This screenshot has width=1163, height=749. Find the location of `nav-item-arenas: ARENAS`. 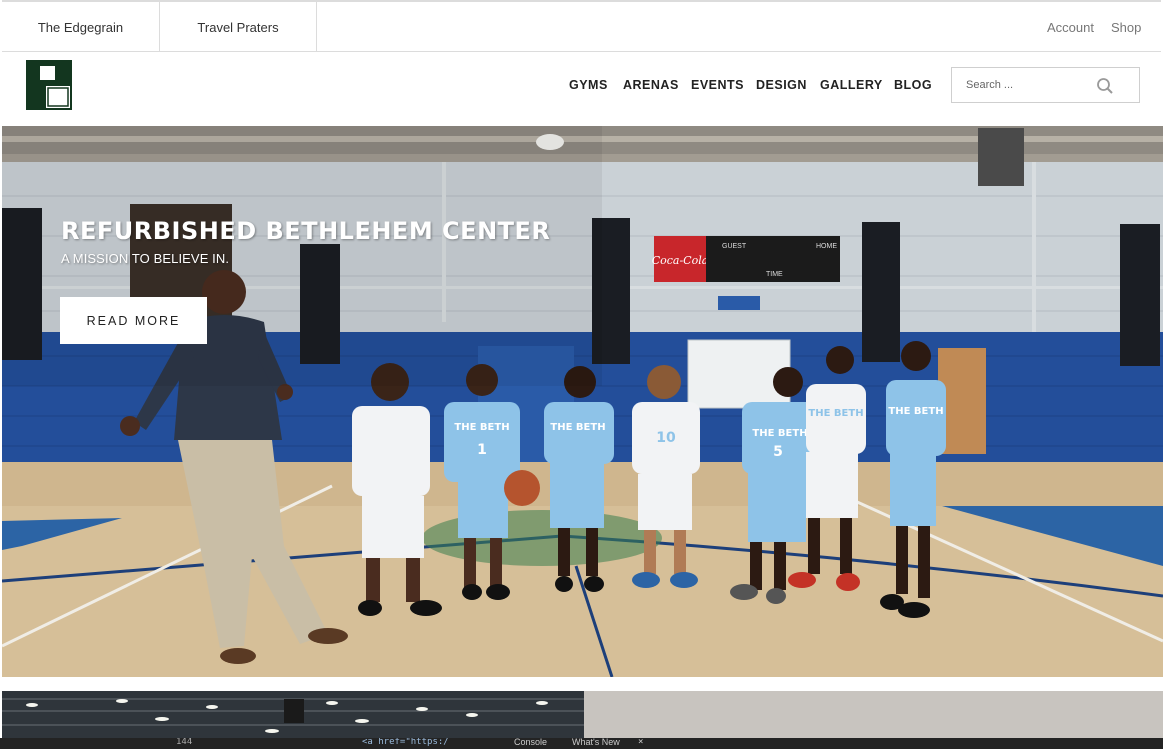

nav-item-arenas: ARENAS is located at coordinates (651, 85).